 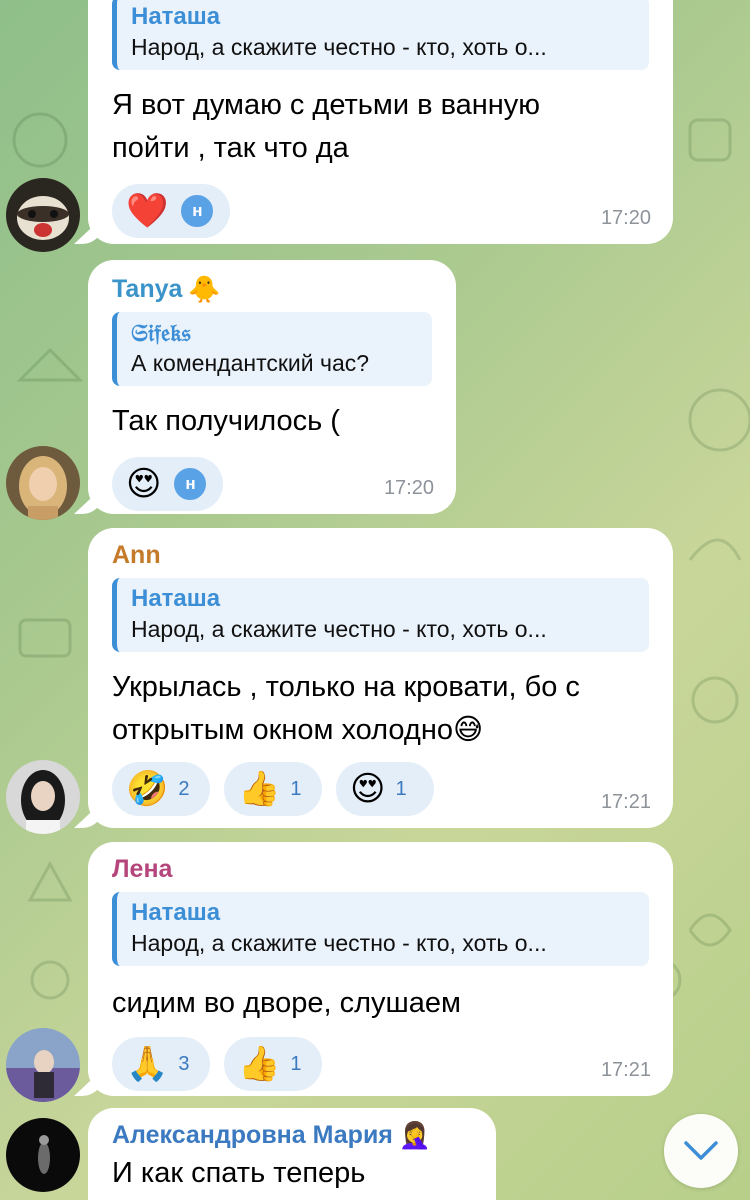 I want to click on reactions-row: 🤣 2 👍 1 😍 1, so click(x=380, y=789).